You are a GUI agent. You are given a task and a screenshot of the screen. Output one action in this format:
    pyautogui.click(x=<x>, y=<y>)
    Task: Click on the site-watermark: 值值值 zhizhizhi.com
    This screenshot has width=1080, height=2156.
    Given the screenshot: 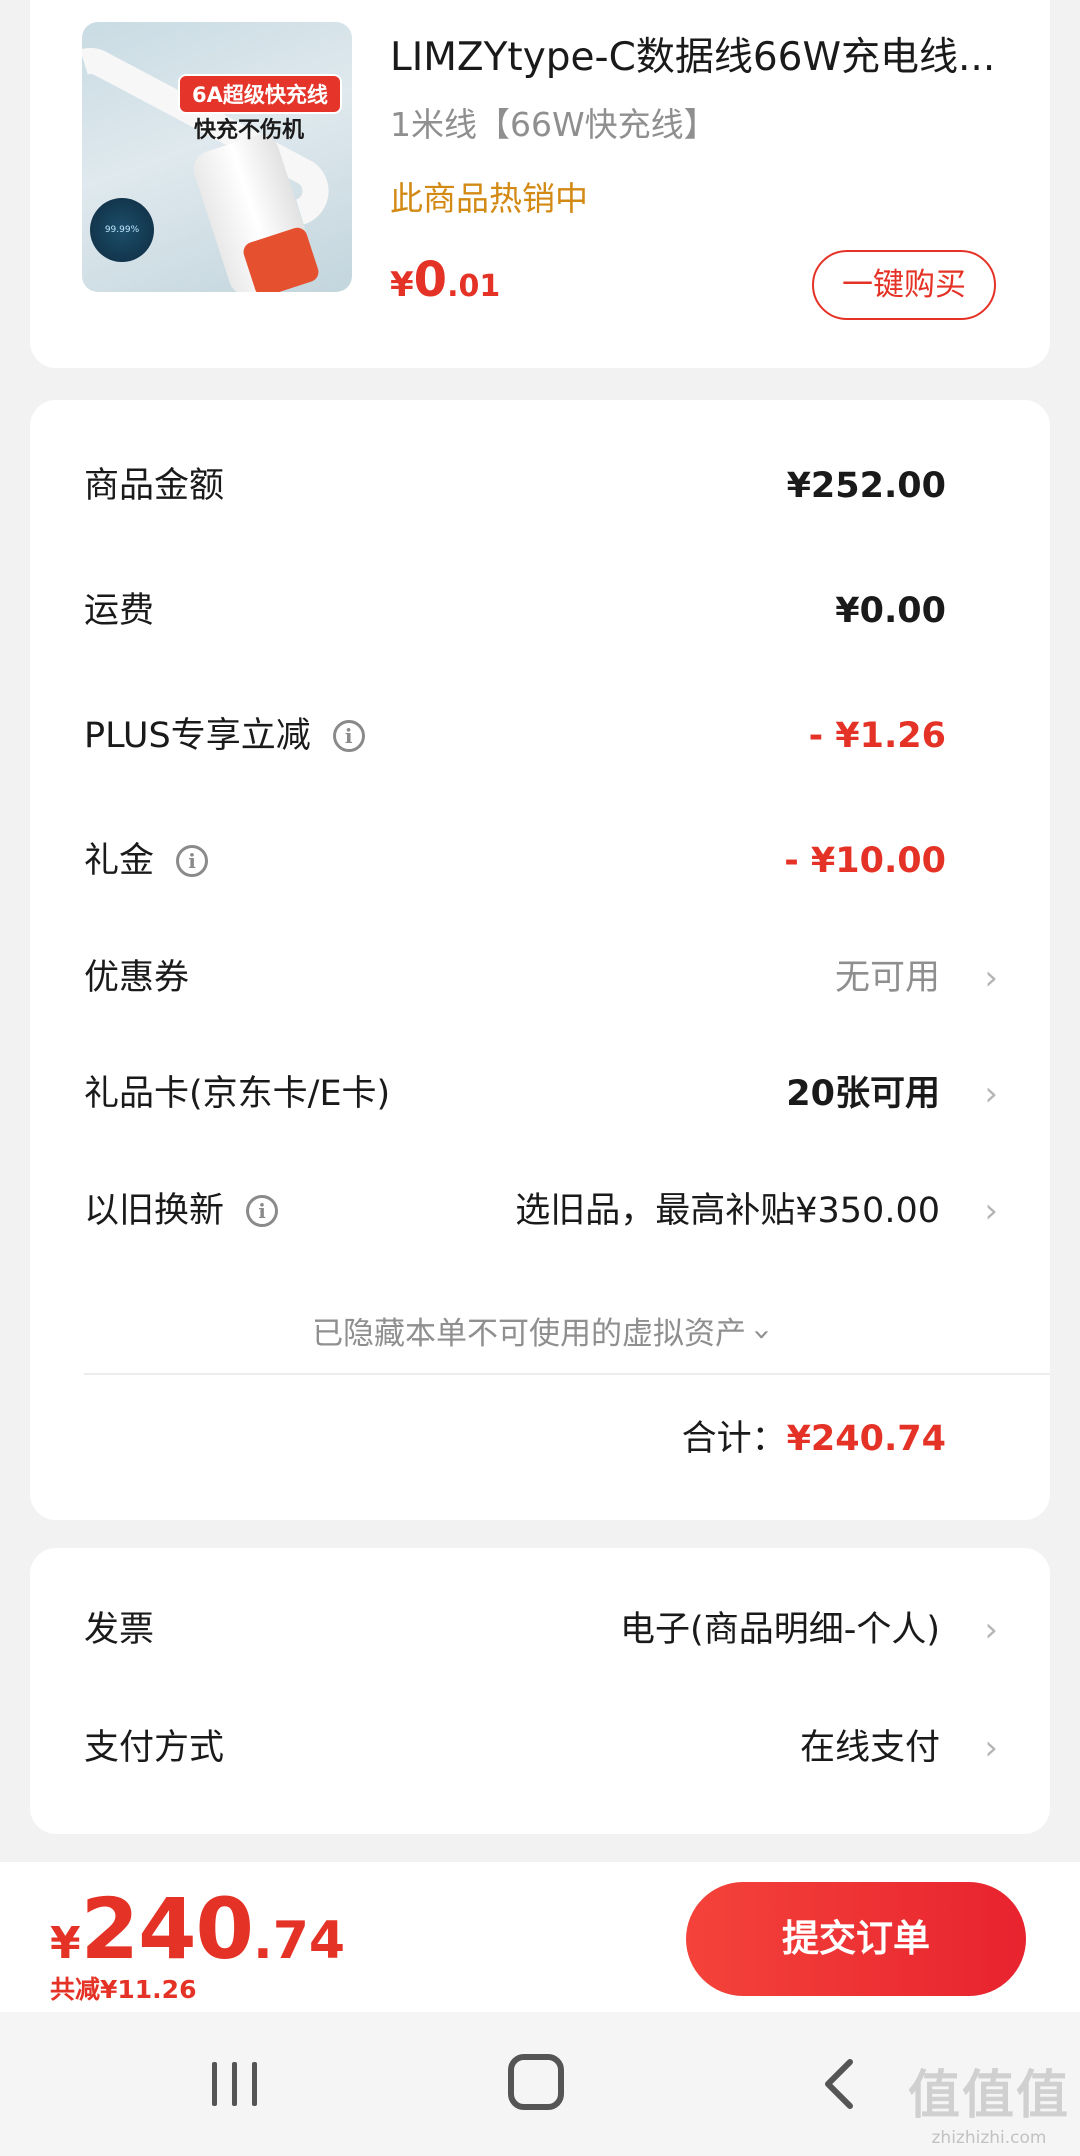 What is the action you would take?
    pyautogui.click(x=989, y=2100)
    